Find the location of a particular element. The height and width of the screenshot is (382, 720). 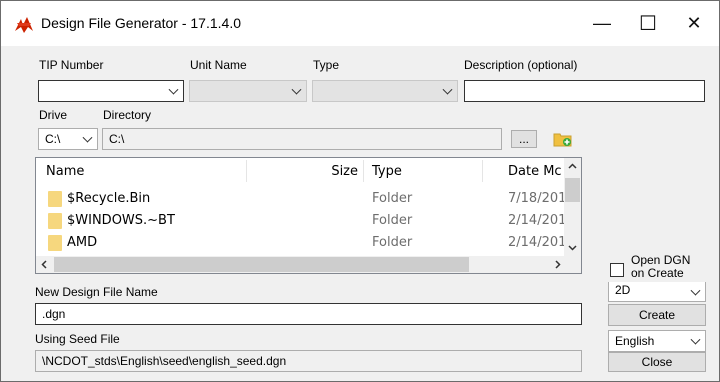

close-window-button: ✕ is located at coordinates (694, 23).